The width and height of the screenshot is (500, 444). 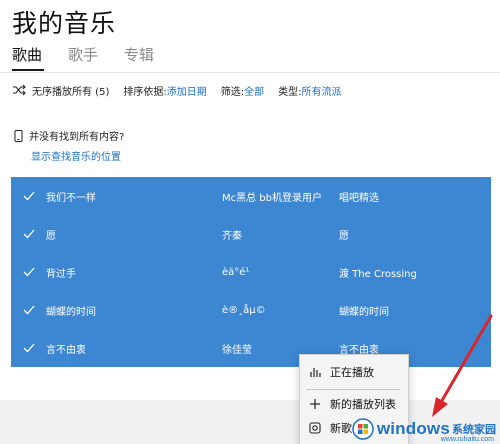 What do you see at coordinates (364, 312) in the screenshot?
I see `song-album: 蝴蝶的时间` at bounding box center [364, 312].